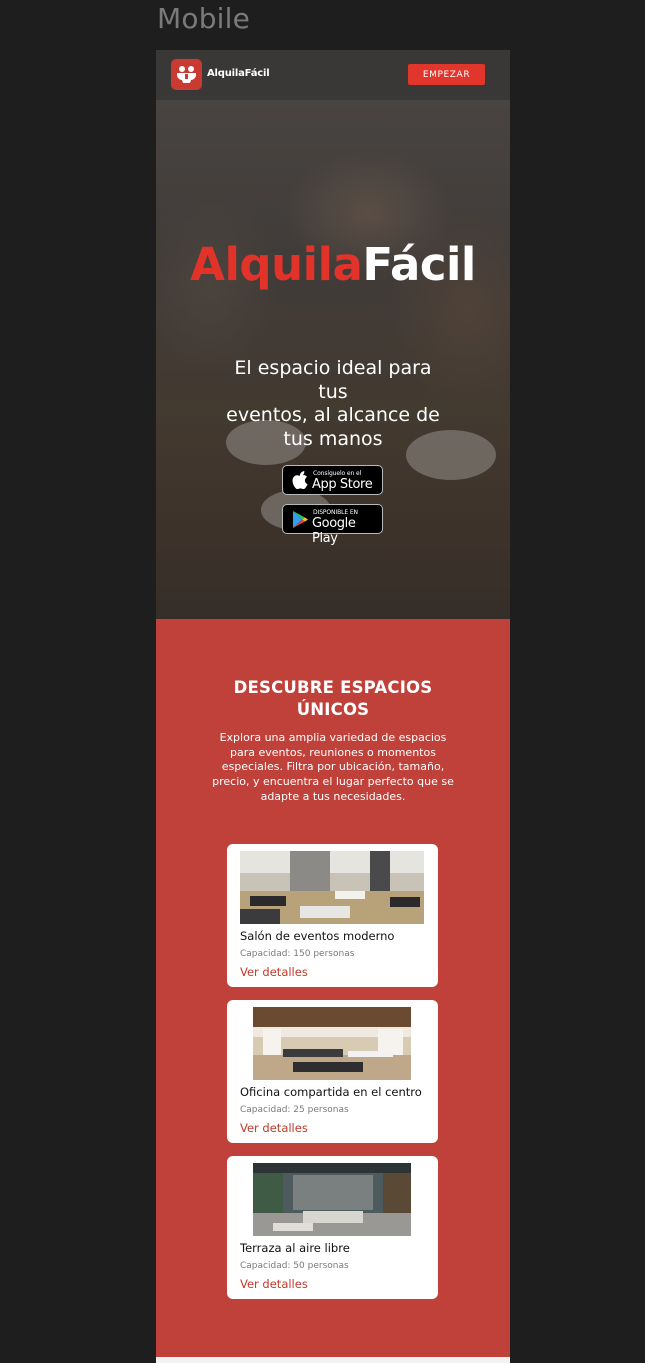 The height and width of the screenshot is (1363, 645). What do you see at coordinates (446, 74) in the screenshot?
I see `start-button: EMPEZAR` at bounding box center [446, 74].